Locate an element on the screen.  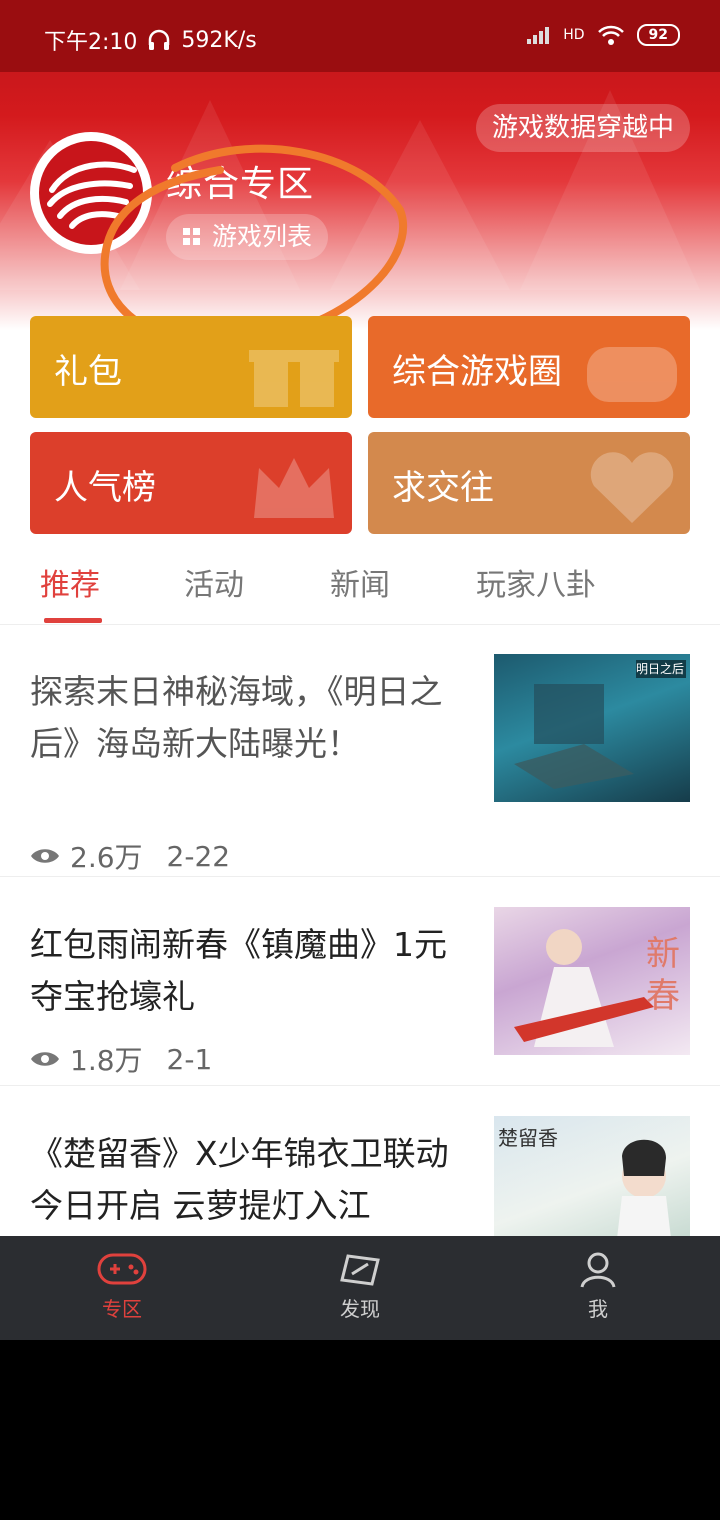
news-thumbnail: 明日之后 is located at coordinates (592, 728).